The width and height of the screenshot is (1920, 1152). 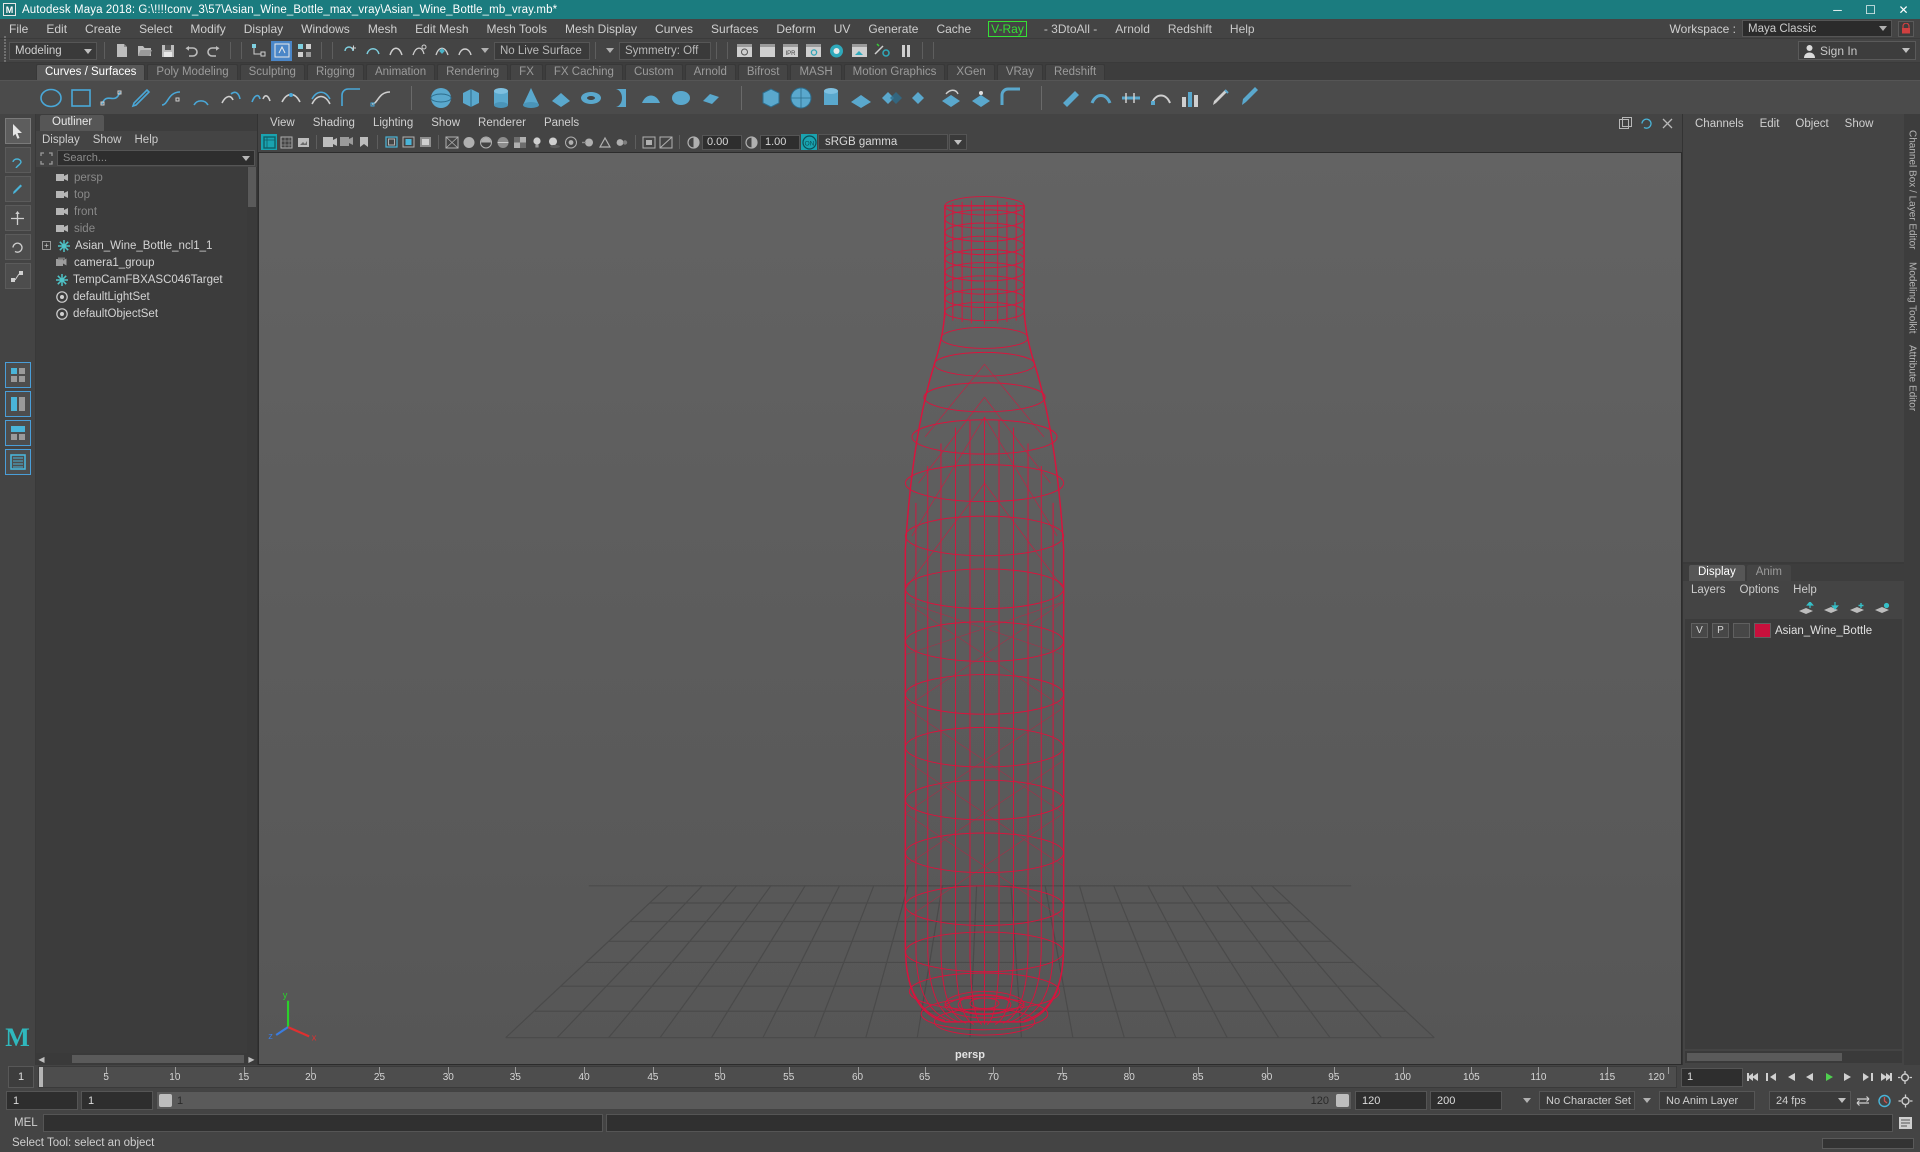 I want to click on xray-button, so click(x=666, y=142).